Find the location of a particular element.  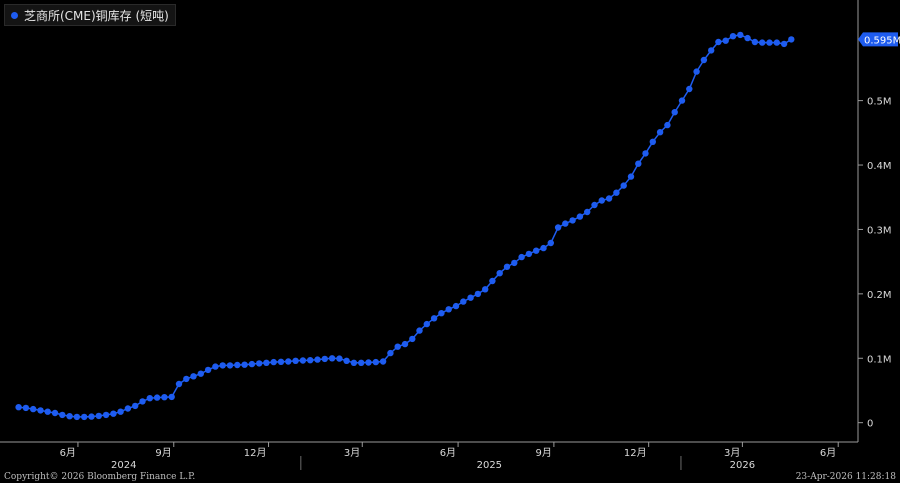

year-label: 2026 is located at coordinates (742, 465).